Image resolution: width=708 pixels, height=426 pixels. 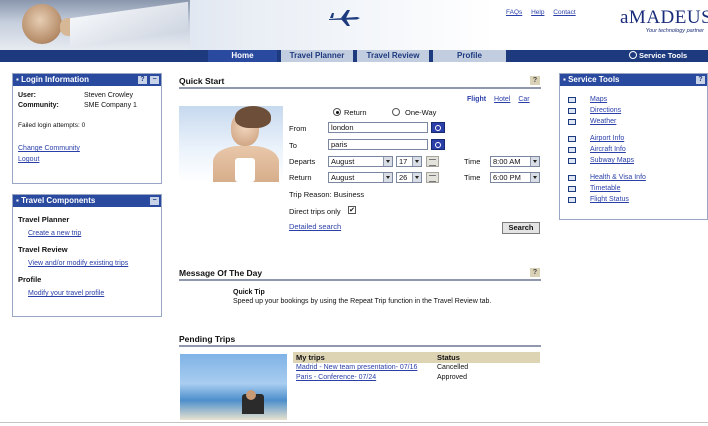 What do you see at coordinates (154, 201) in the screenshot?
I see `travel-components-collapse-button: −` at bounding box center [154, 201].